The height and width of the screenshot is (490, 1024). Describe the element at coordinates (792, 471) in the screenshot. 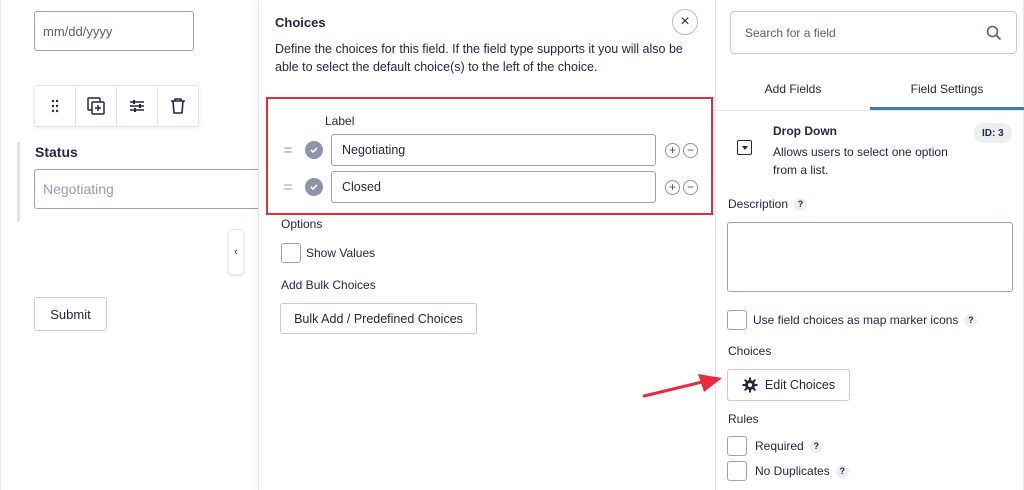

I see `no-duplicates-label: No Duplicates` at that location.